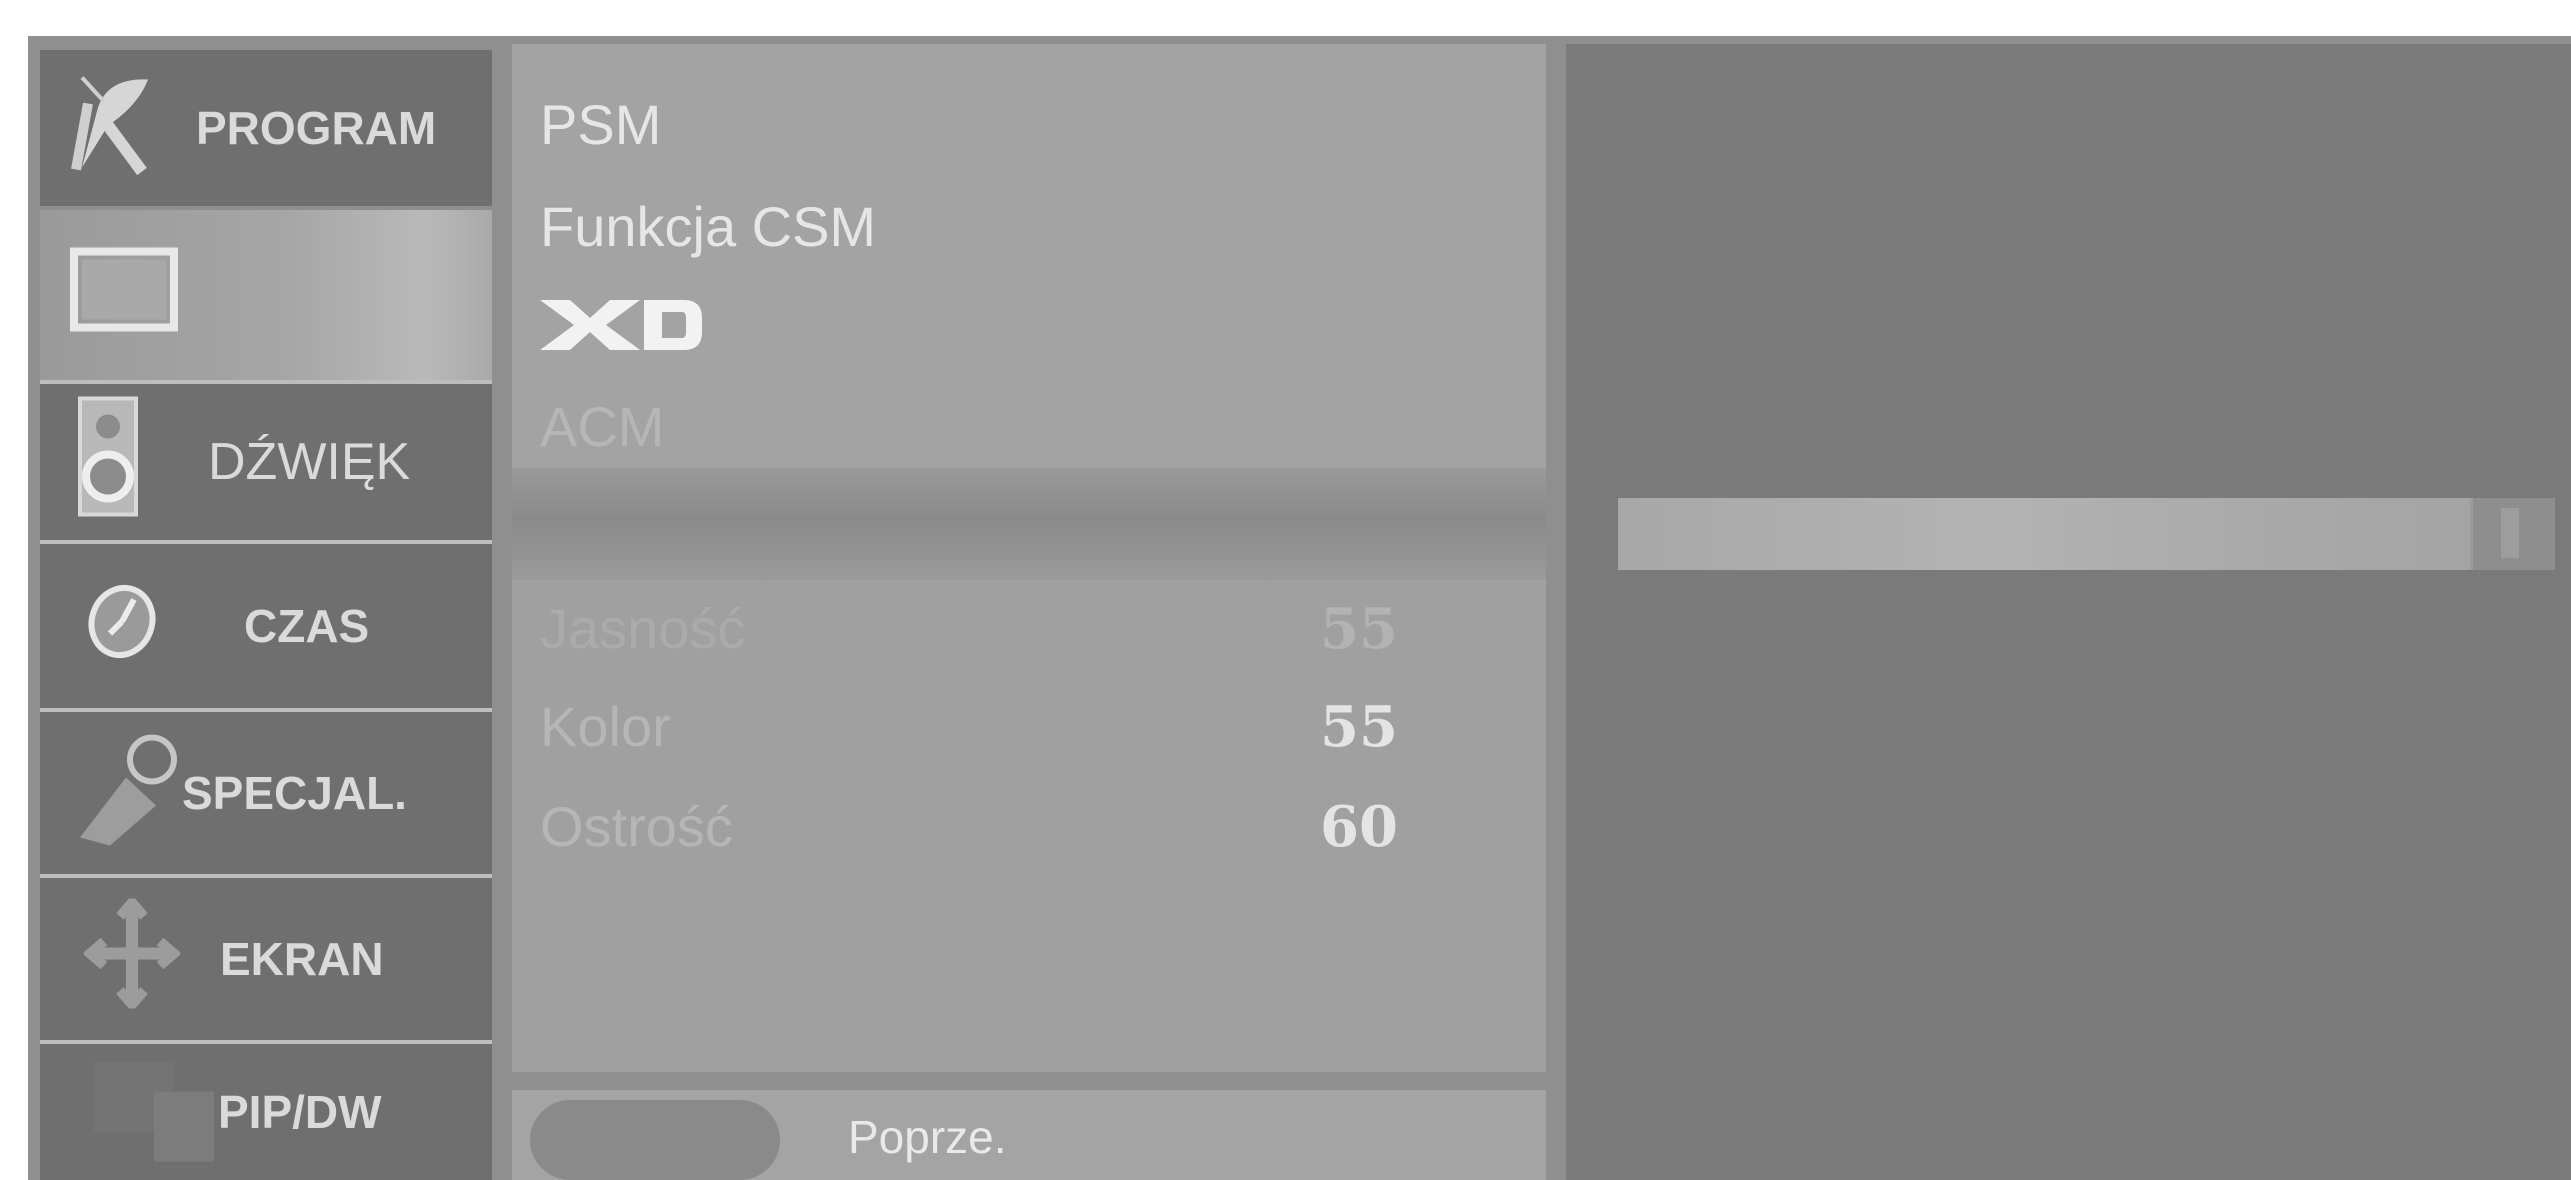 The width and height of the screenshot is (2571, 1180). I want to click on category-label: DŹWIĘK, so click(309, 462).